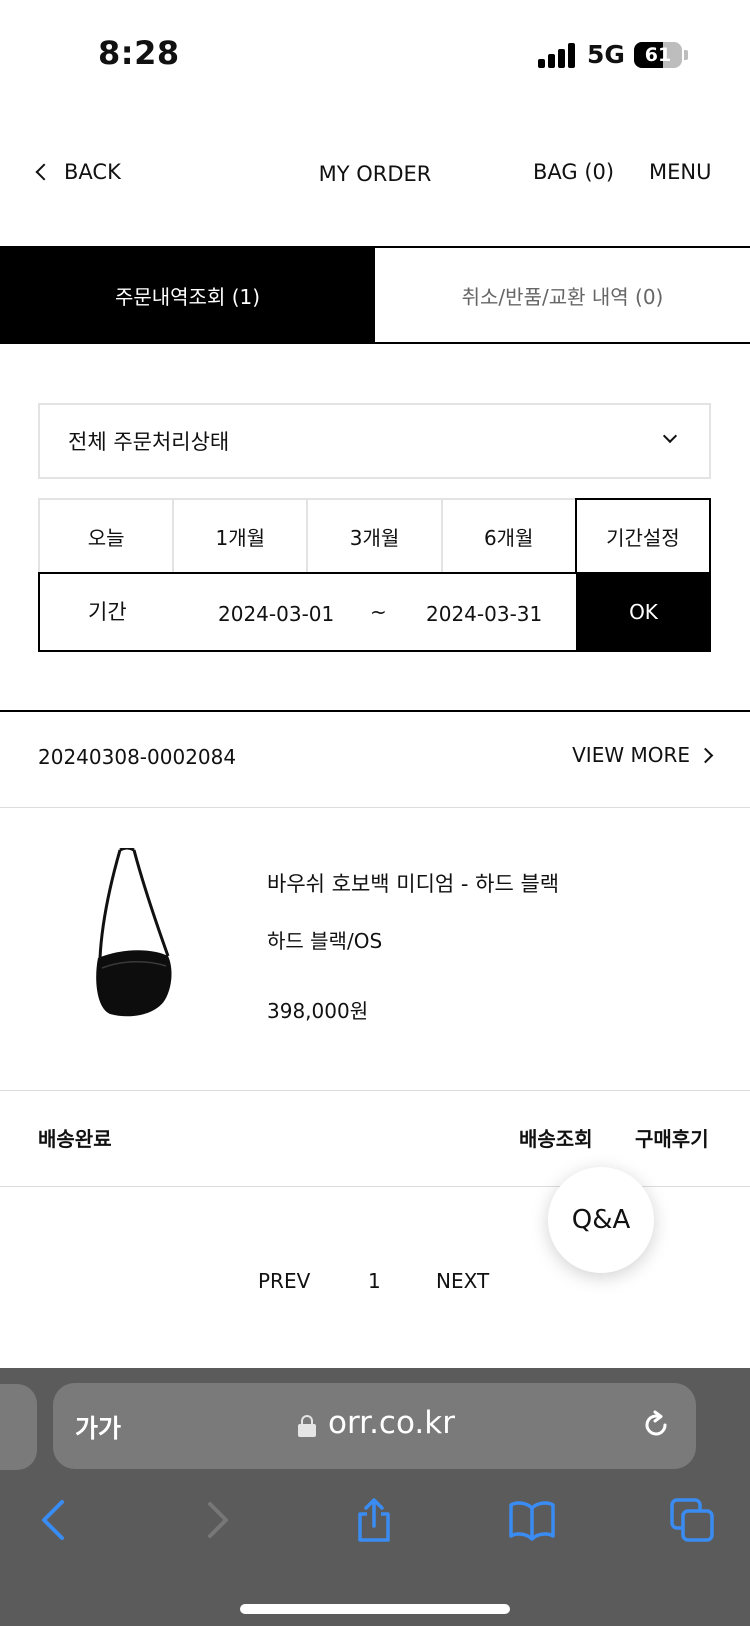 Image resolution: width=750 pixels, height=1626 pixels. What do you see at coordinates (139, 53) in the screenshot?
I see `status-time: 8:28` at bounding box center [139, 53].